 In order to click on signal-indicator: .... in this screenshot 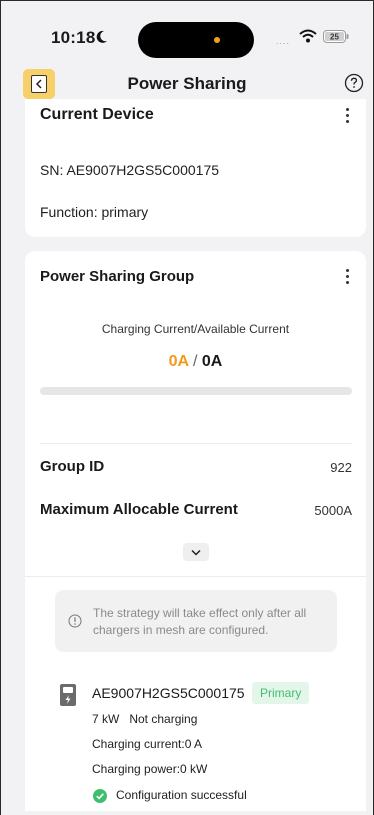, I will do `click(283, 41)`.